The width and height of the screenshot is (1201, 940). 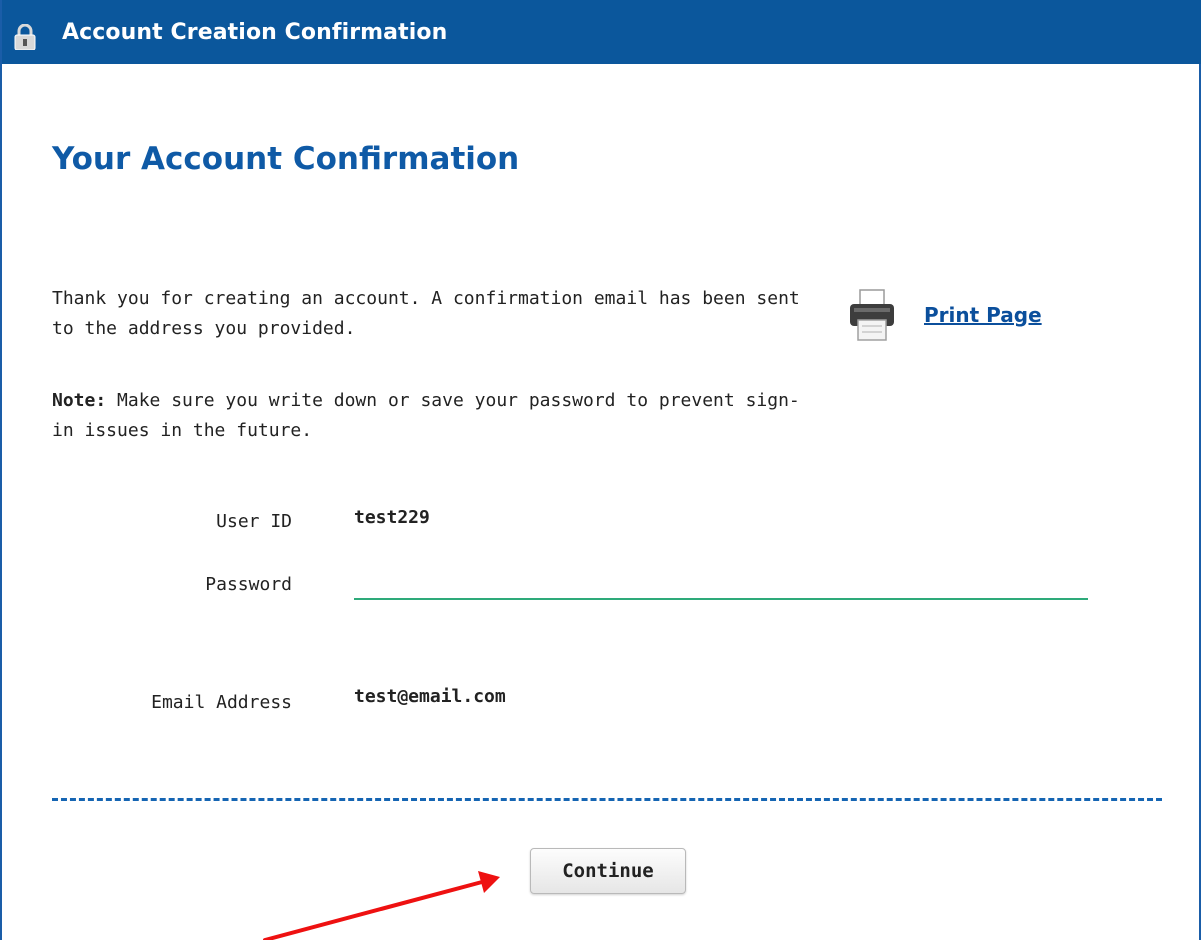 What do you see at coordinates (721, 586) in the screenshot?
I see `password-field` at bounding box center [721, 586].